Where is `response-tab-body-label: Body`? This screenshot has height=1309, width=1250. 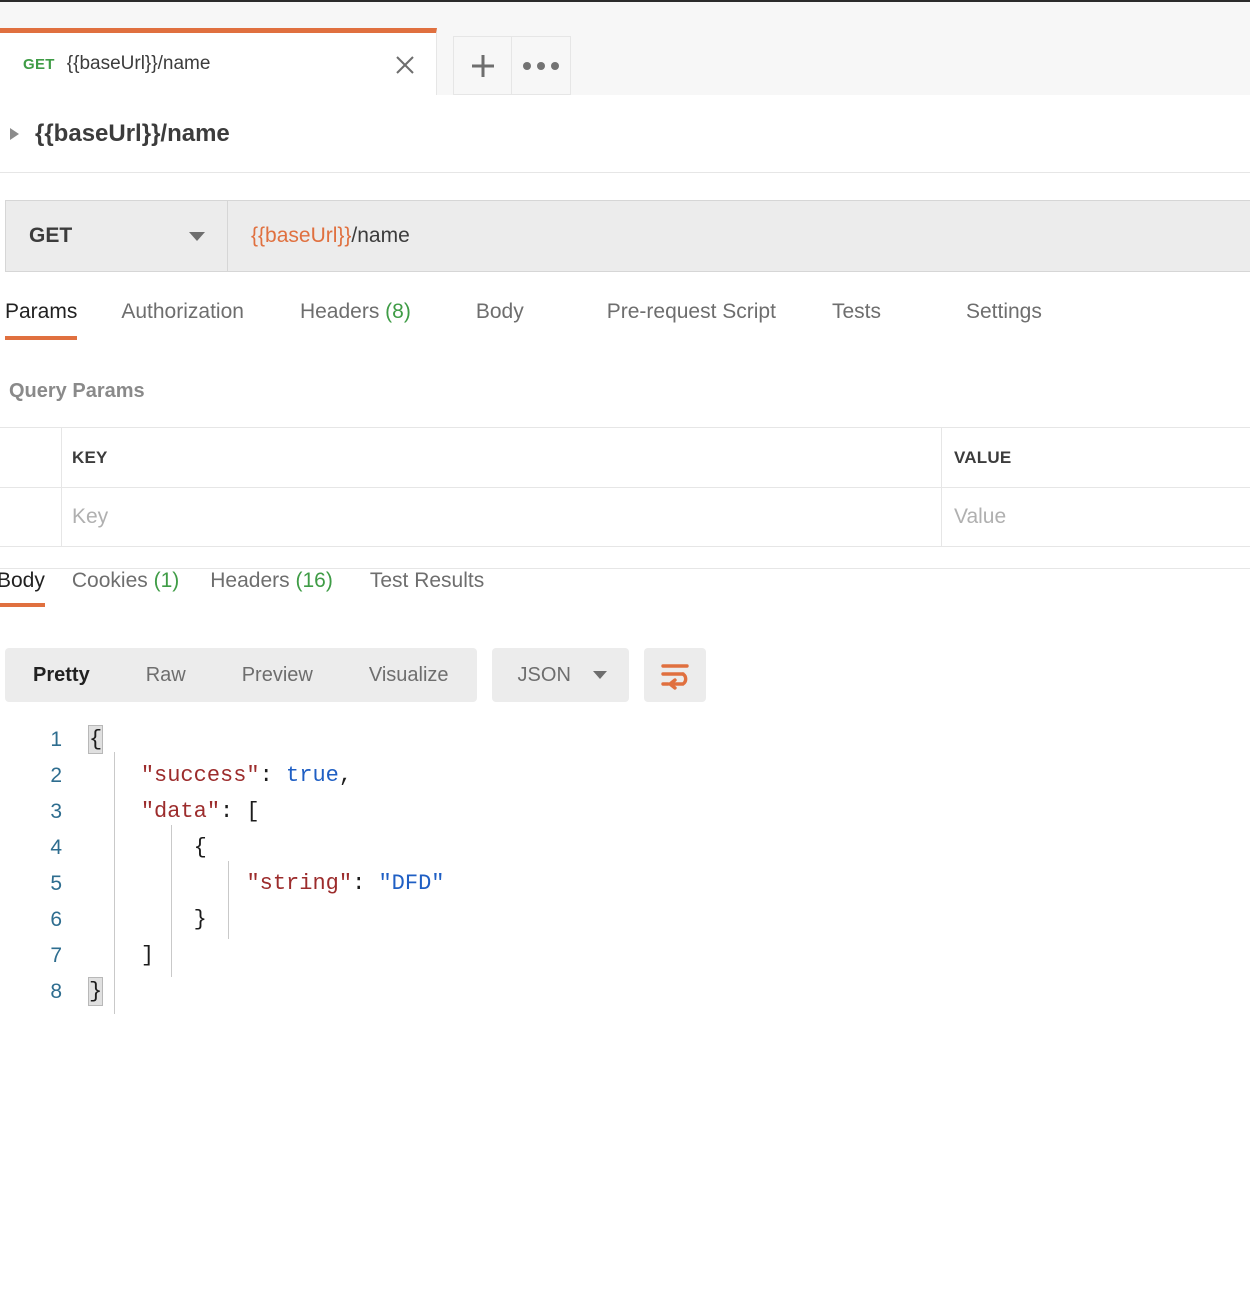 response-tab-body-label: Body is located at coordinates (22, 580).